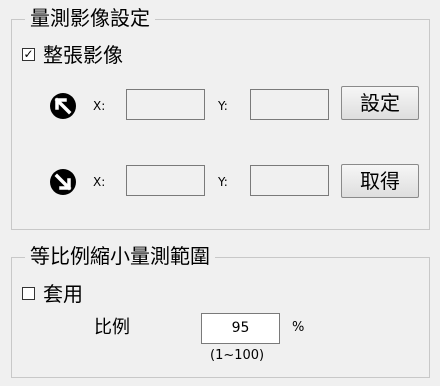 The image size is (440, 386). Describe the element at coordinates (63, 106) in the screenshot. I see `arrow-up-left-icon` at that location.